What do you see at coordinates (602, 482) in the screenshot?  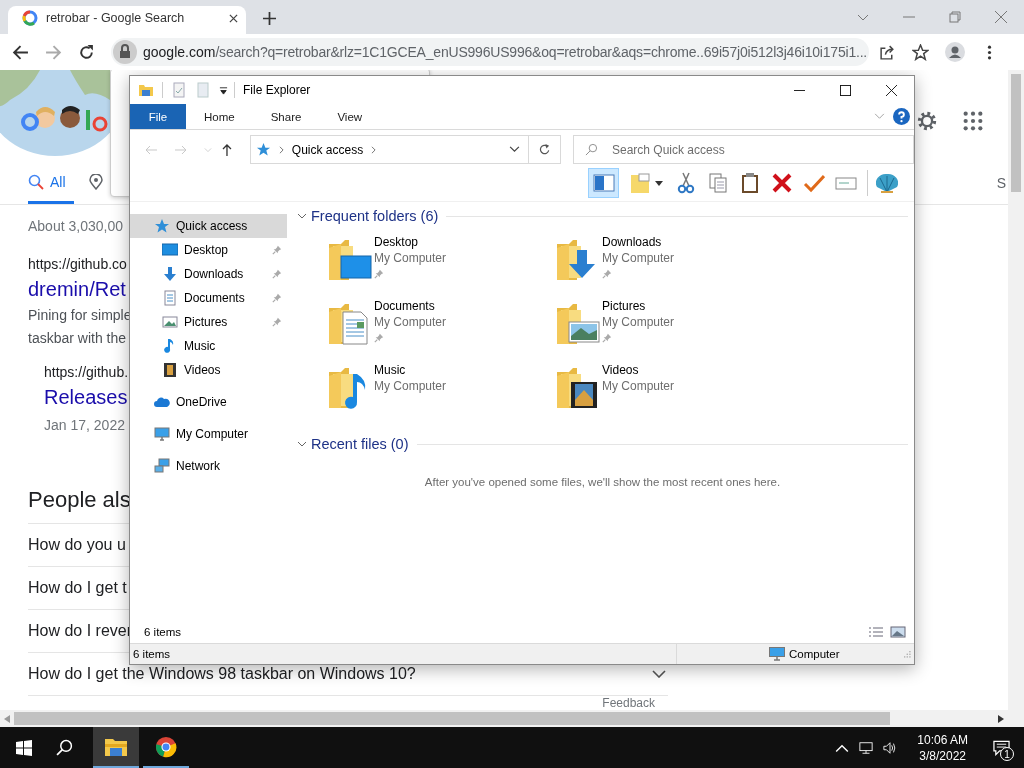 I see `empty-message: After you've opened some files, we'll show the most recent ones here.` at bounding box center [602, 482].